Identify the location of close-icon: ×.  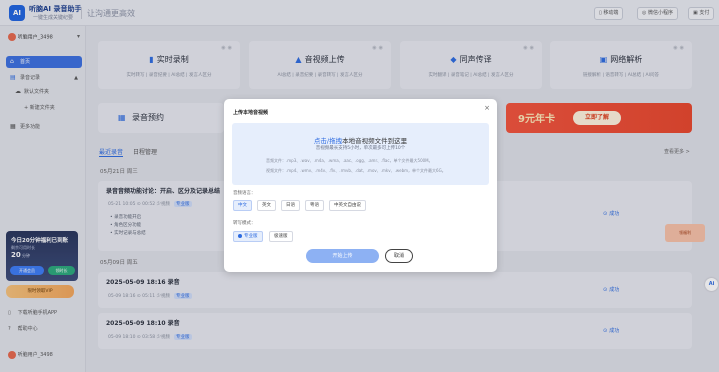
(487, 108).